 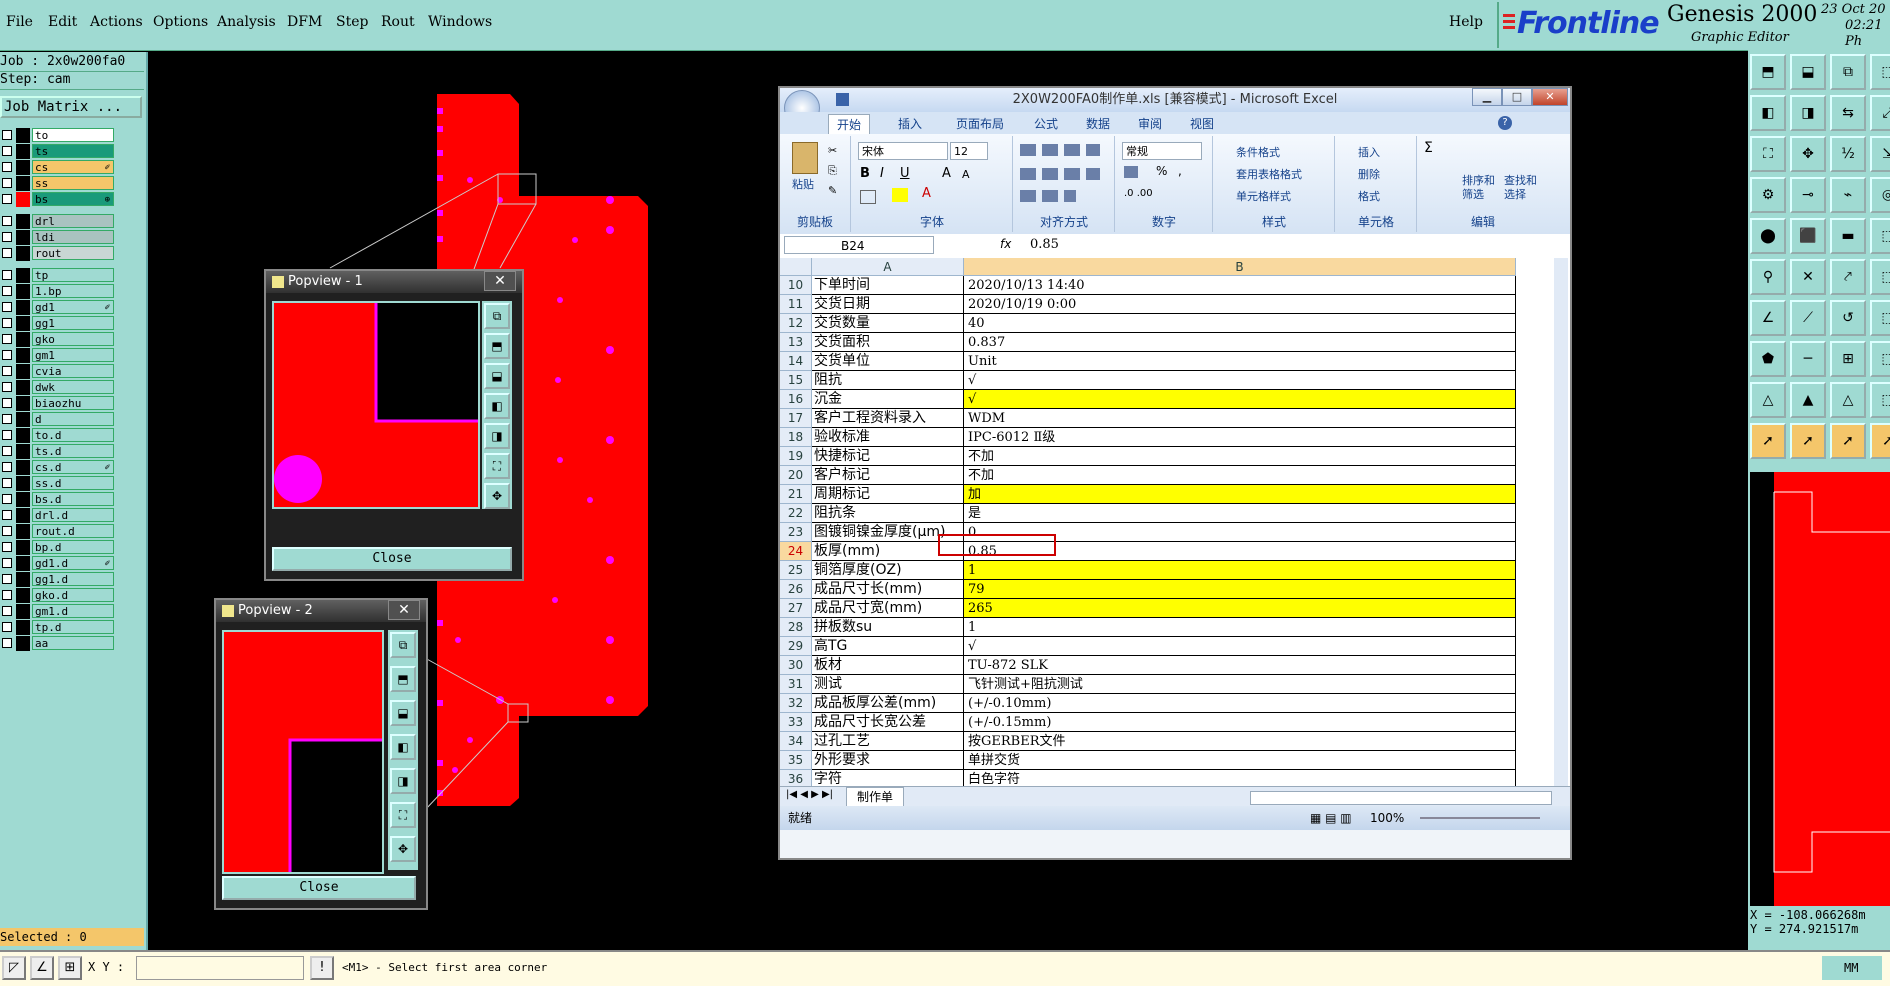 What do you see at coordinates (1048, 196) in the screenshot?
I see `indent-icons` at bounding box center [1048, 196].